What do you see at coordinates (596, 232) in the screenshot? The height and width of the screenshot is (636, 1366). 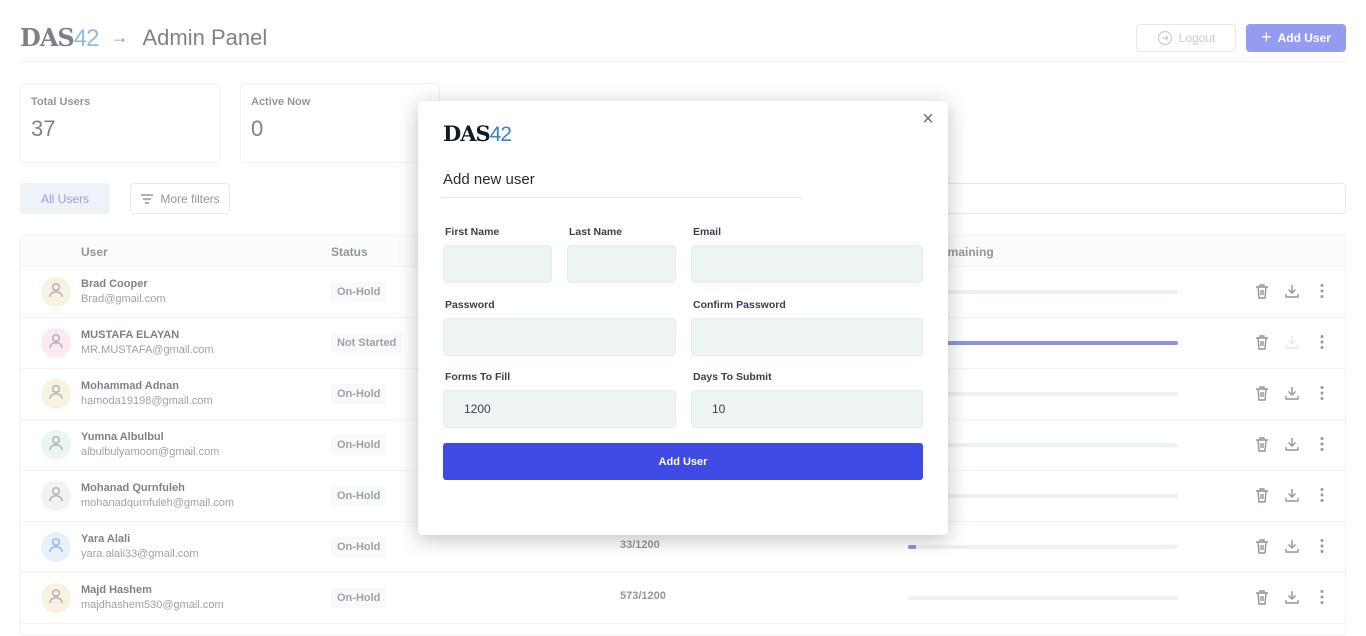 I see `last-name-label: Last Name` at bounding box center [596, 232].